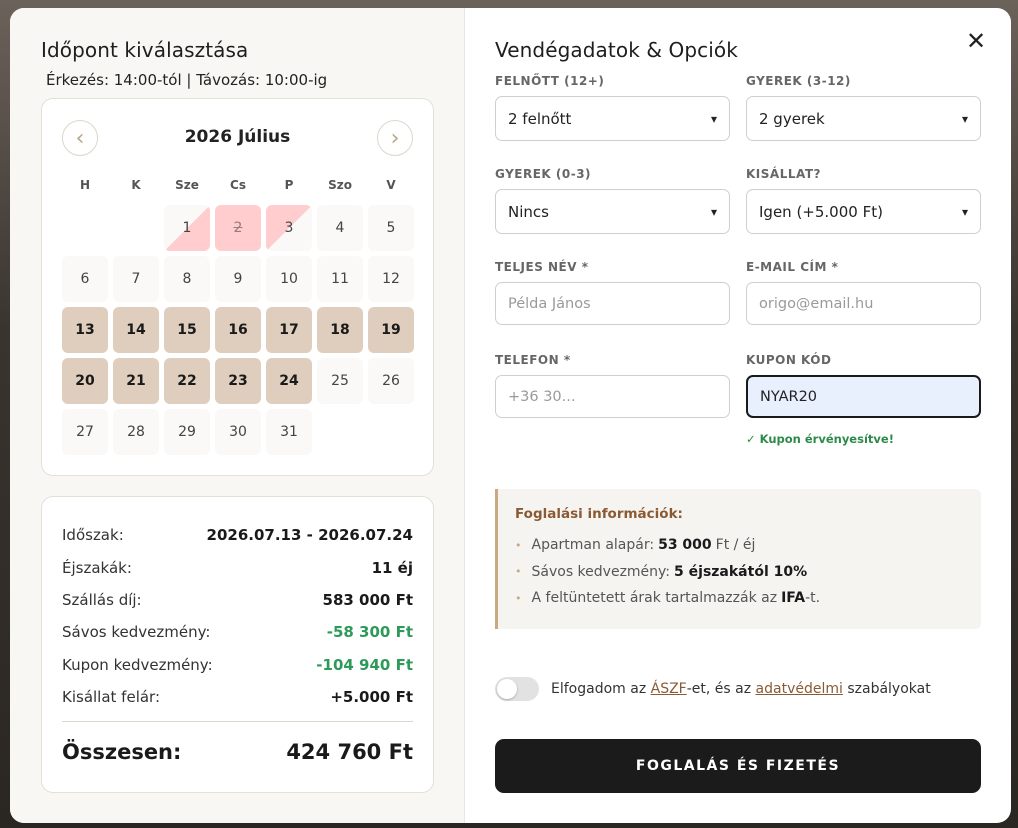 This screenshot has width=1018, height=828. I want to click on summary-row: Kupon kedvezmény: -104 940 Ft, so click(237, 665).